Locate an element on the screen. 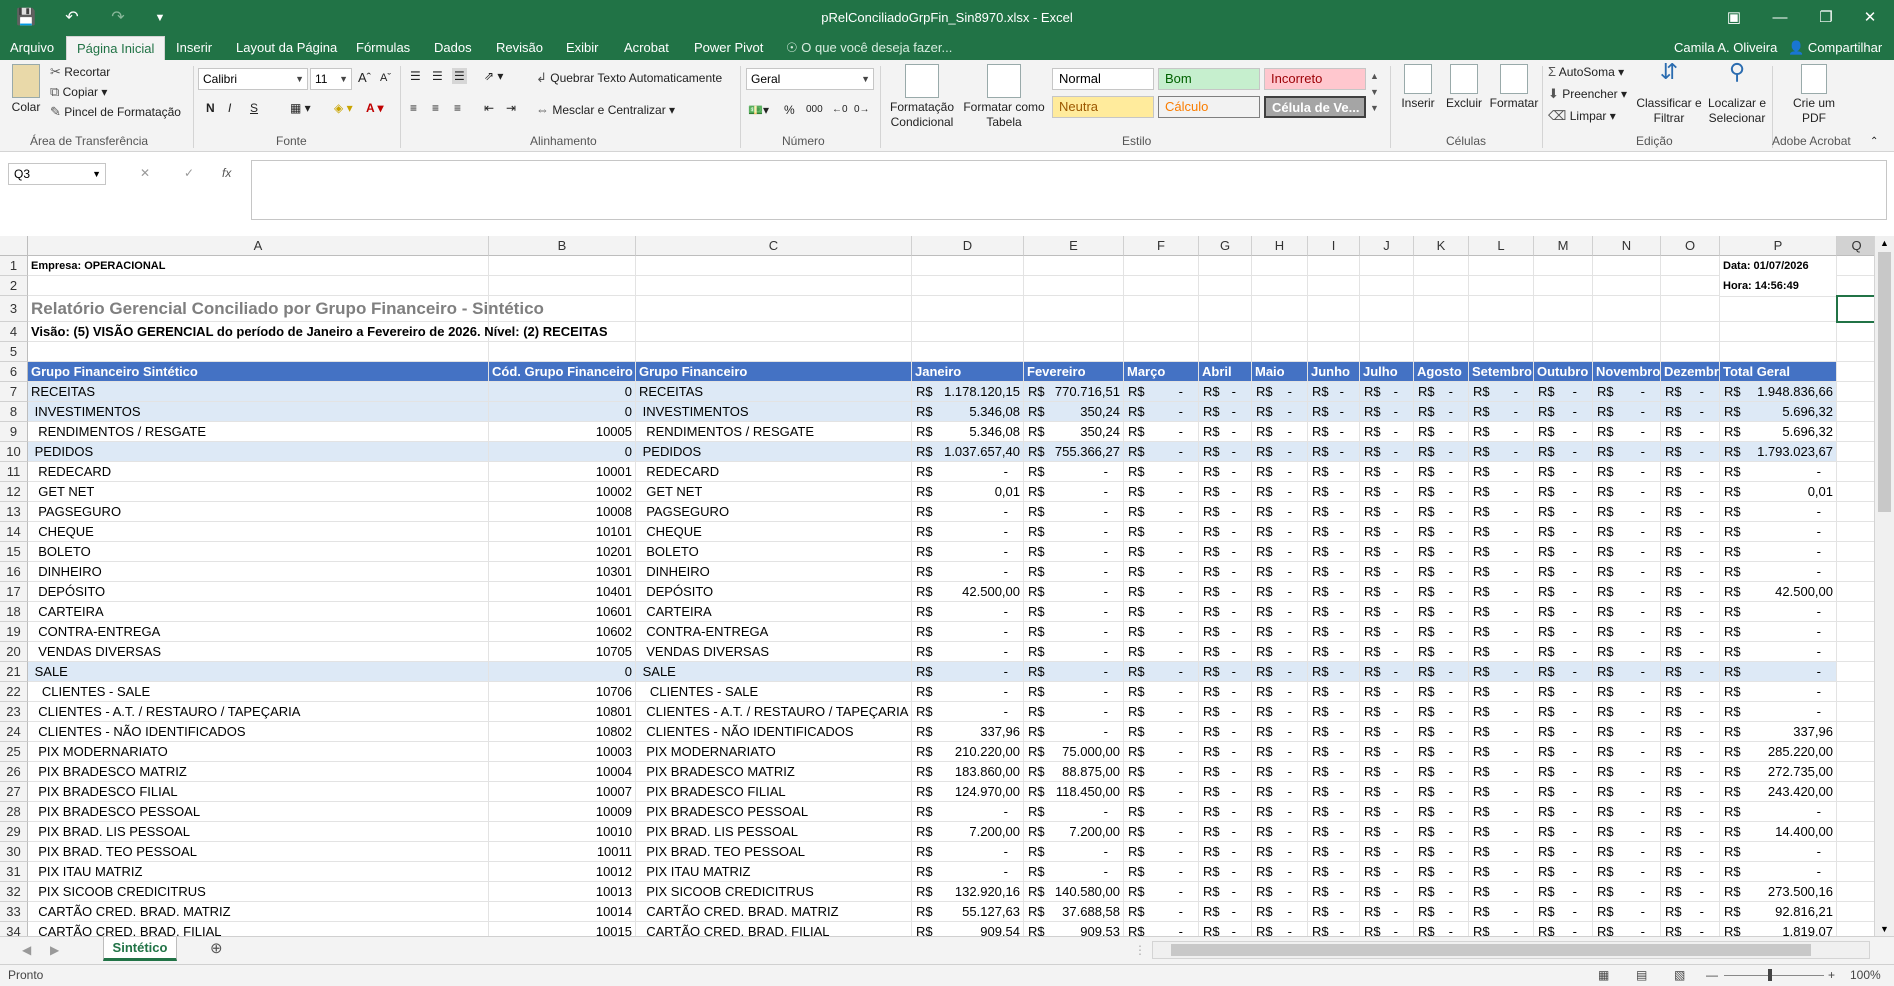 The width and height of the screenshot is (1894, 986). format-cells-button: Formatar is located at coordinates (1514, 87).